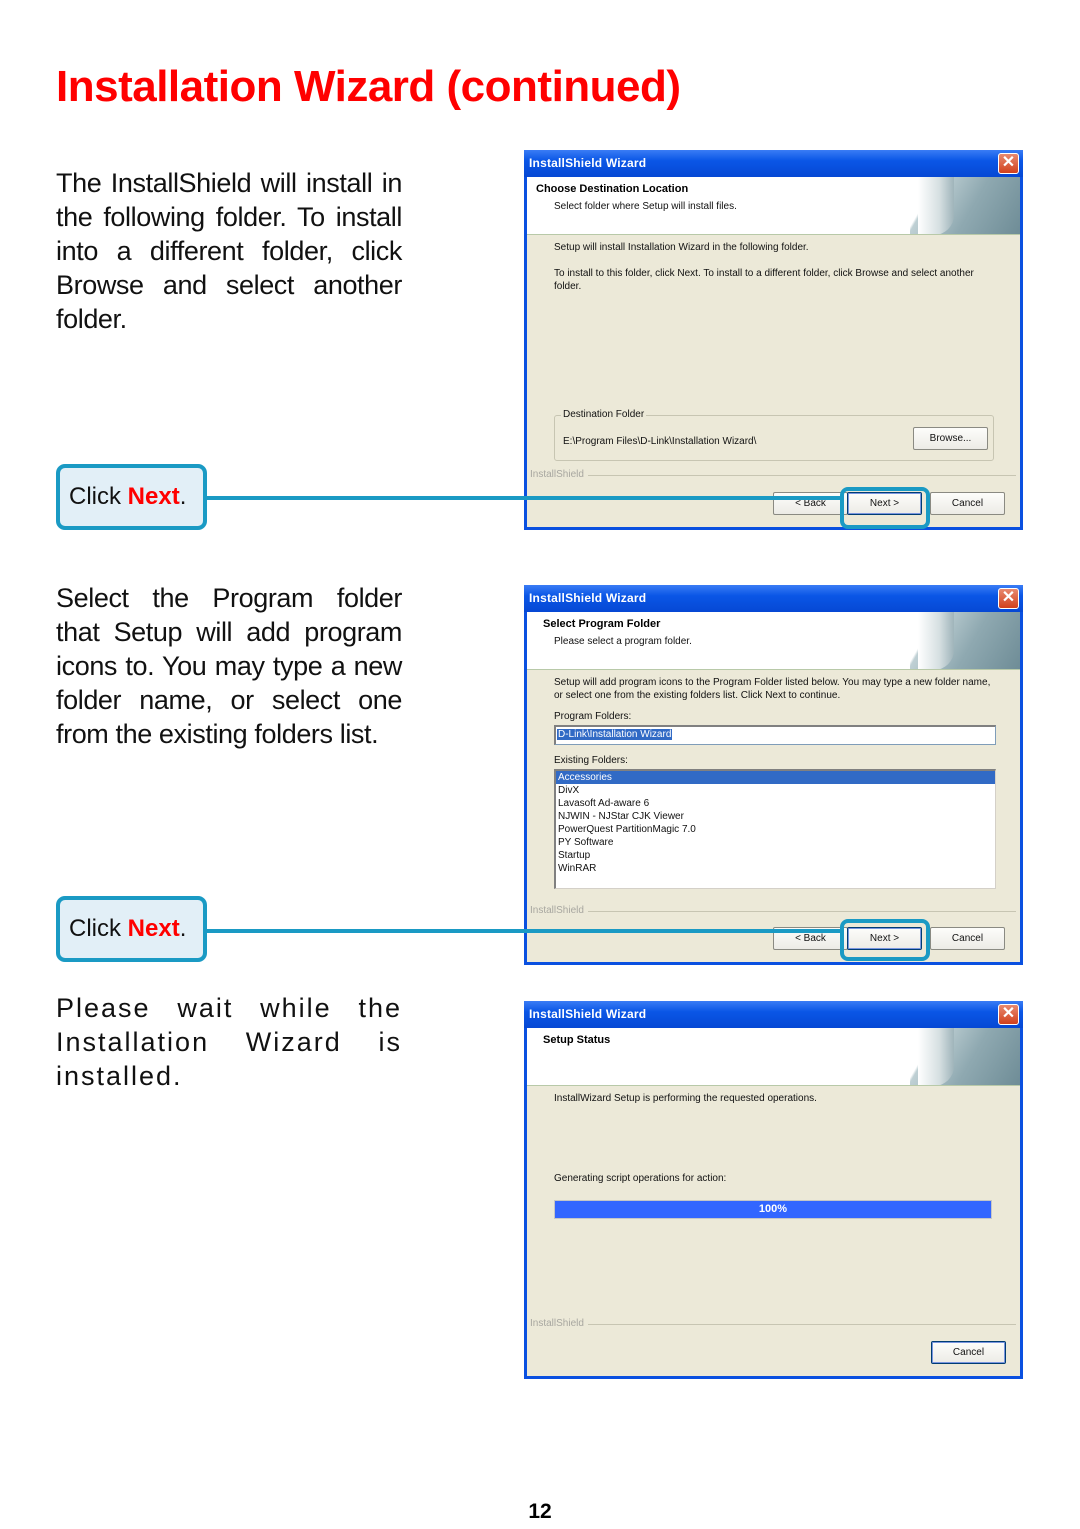 The image size is (1080, 1529). What do you see at coordinates (775, 816) in the screenshot?
I see `list-item: NJWIN - NJStar CJK Viewer` at bounding box center [775, 816].